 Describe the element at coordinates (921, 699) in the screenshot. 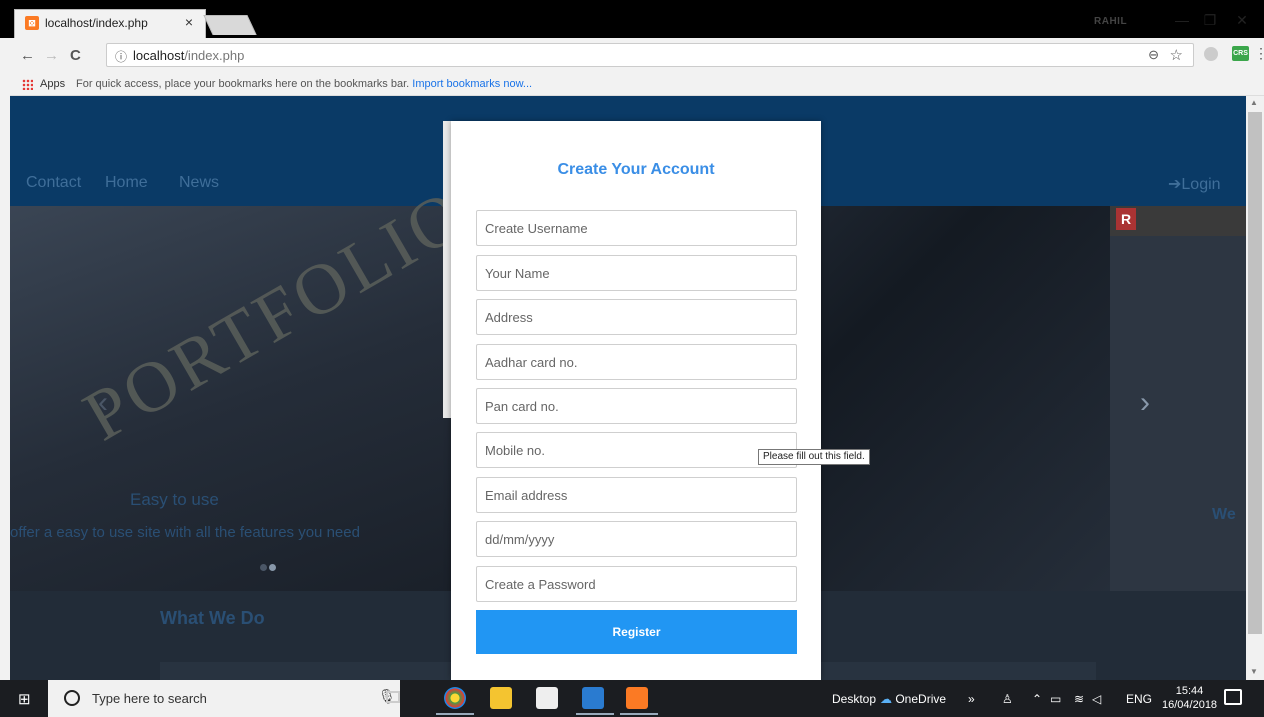

I see `onedrive-label: OneDrive` at that location.